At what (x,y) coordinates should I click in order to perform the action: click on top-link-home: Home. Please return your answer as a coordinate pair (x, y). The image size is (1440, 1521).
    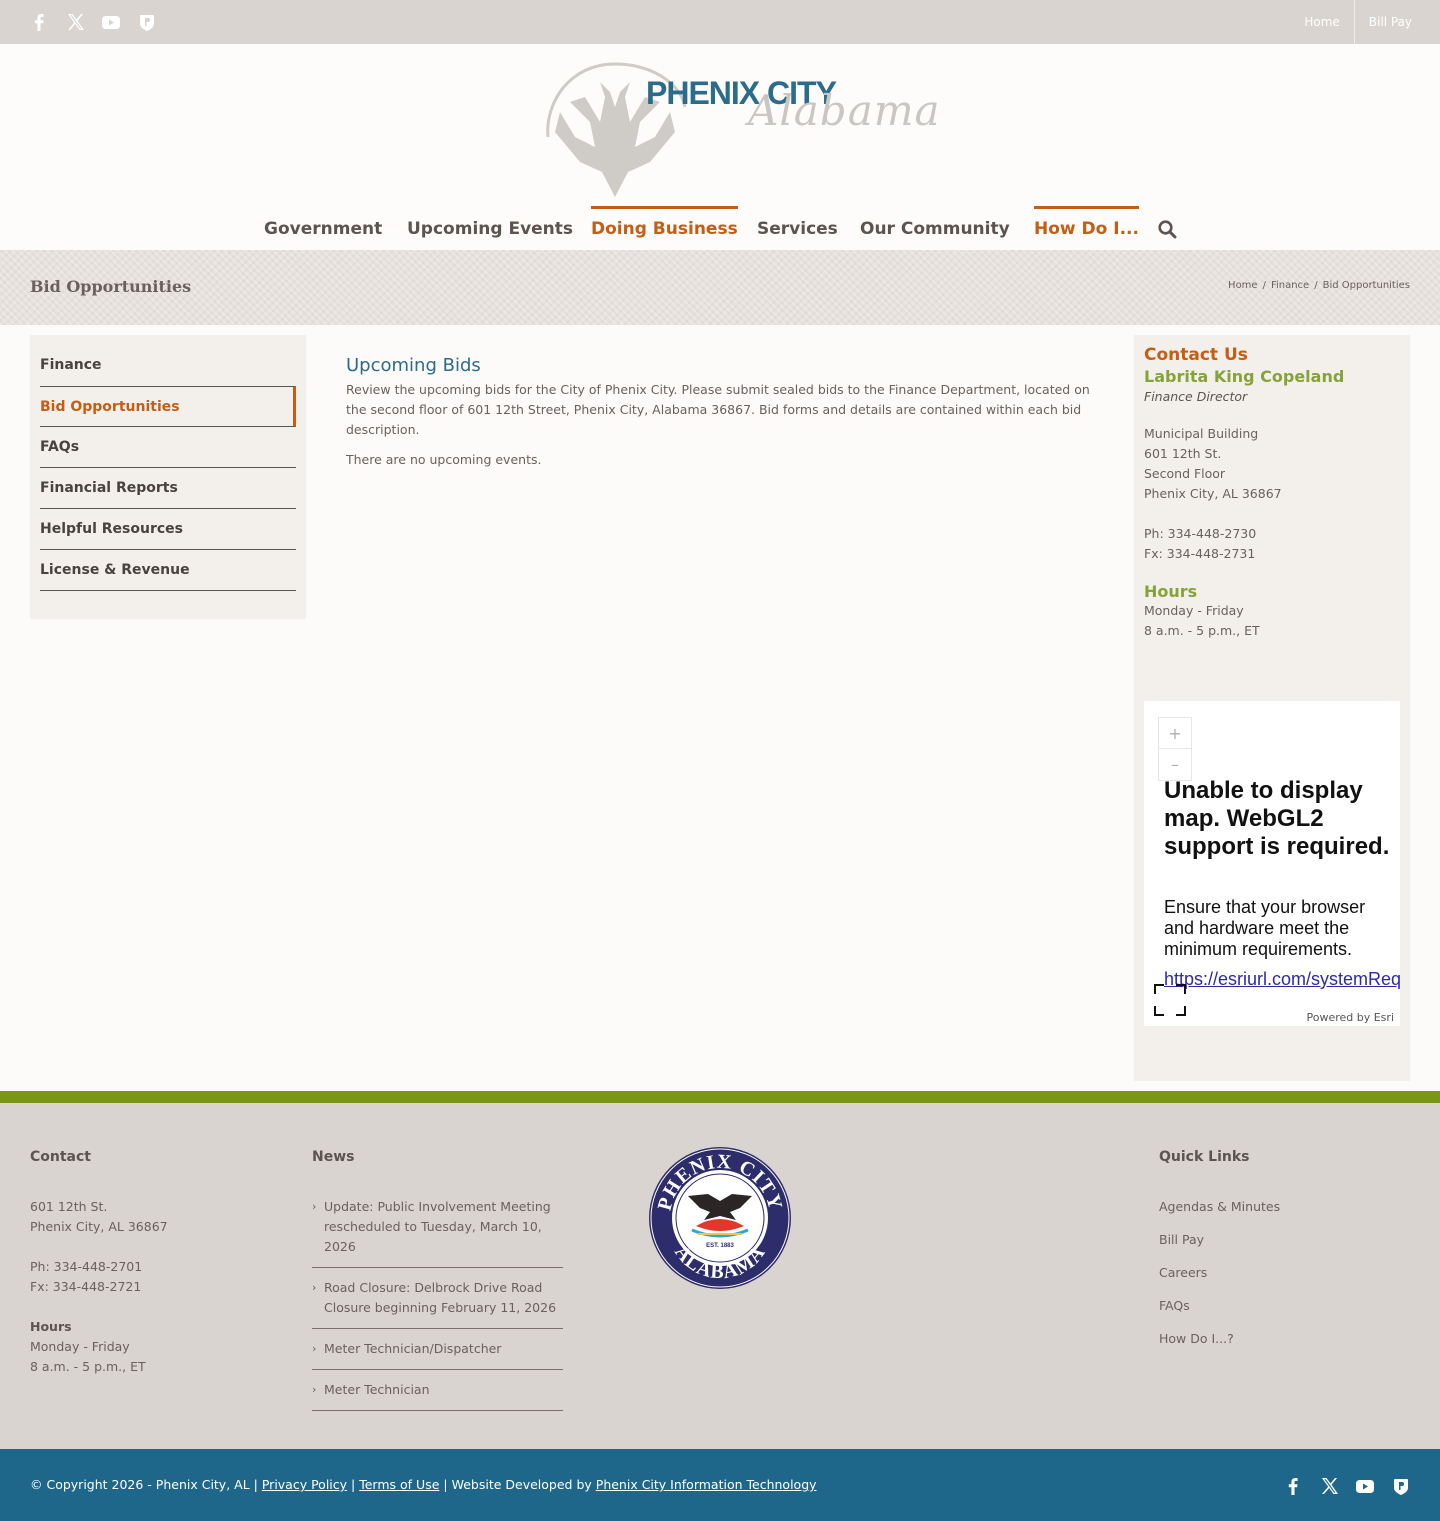
    Looking at the image, I should click on (1321, 22).